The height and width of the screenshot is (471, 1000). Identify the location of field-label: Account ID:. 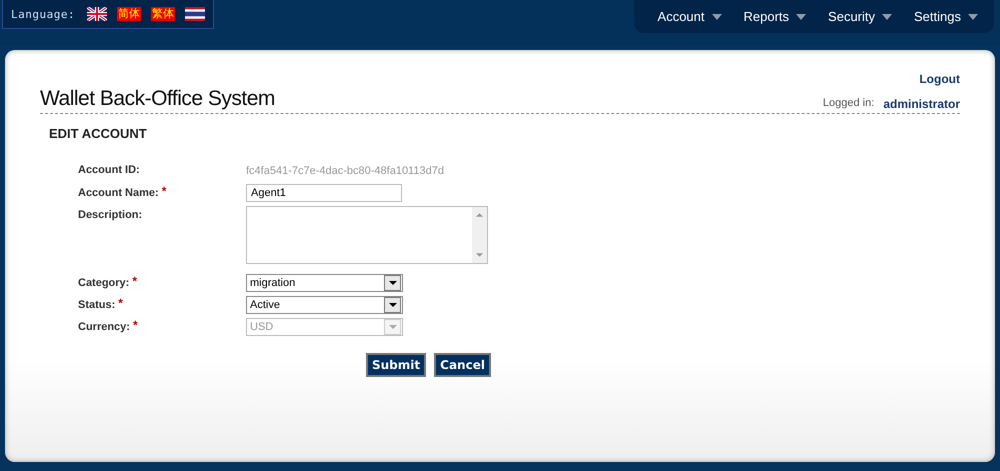
(109, 170).